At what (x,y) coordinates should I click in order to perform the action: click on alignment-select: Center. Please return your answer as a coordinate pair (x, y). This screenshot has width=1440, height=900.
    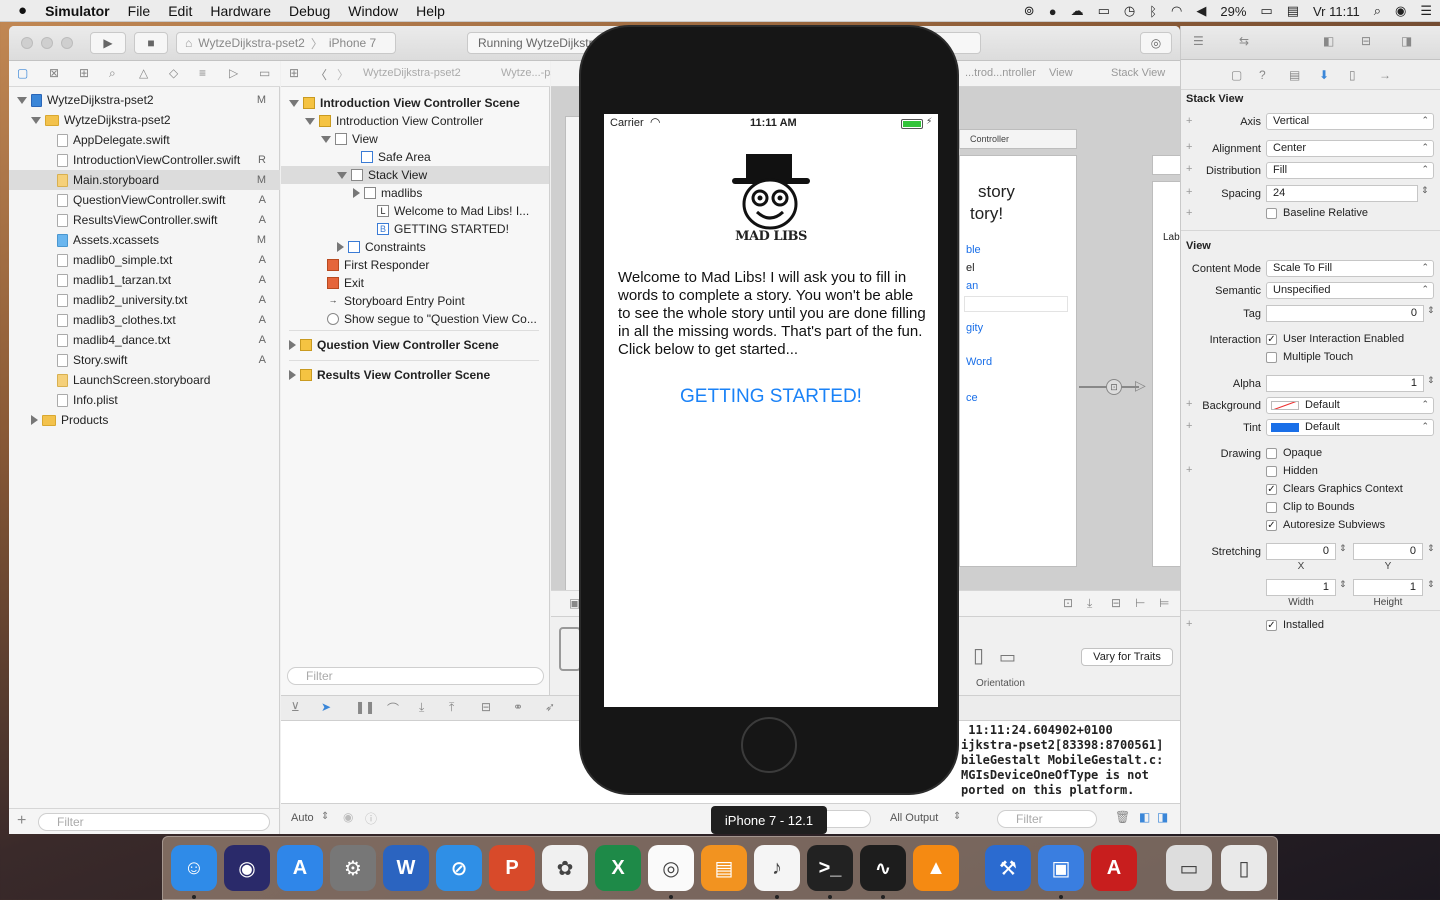
    Looking at the image, I should click on (1350, 148).